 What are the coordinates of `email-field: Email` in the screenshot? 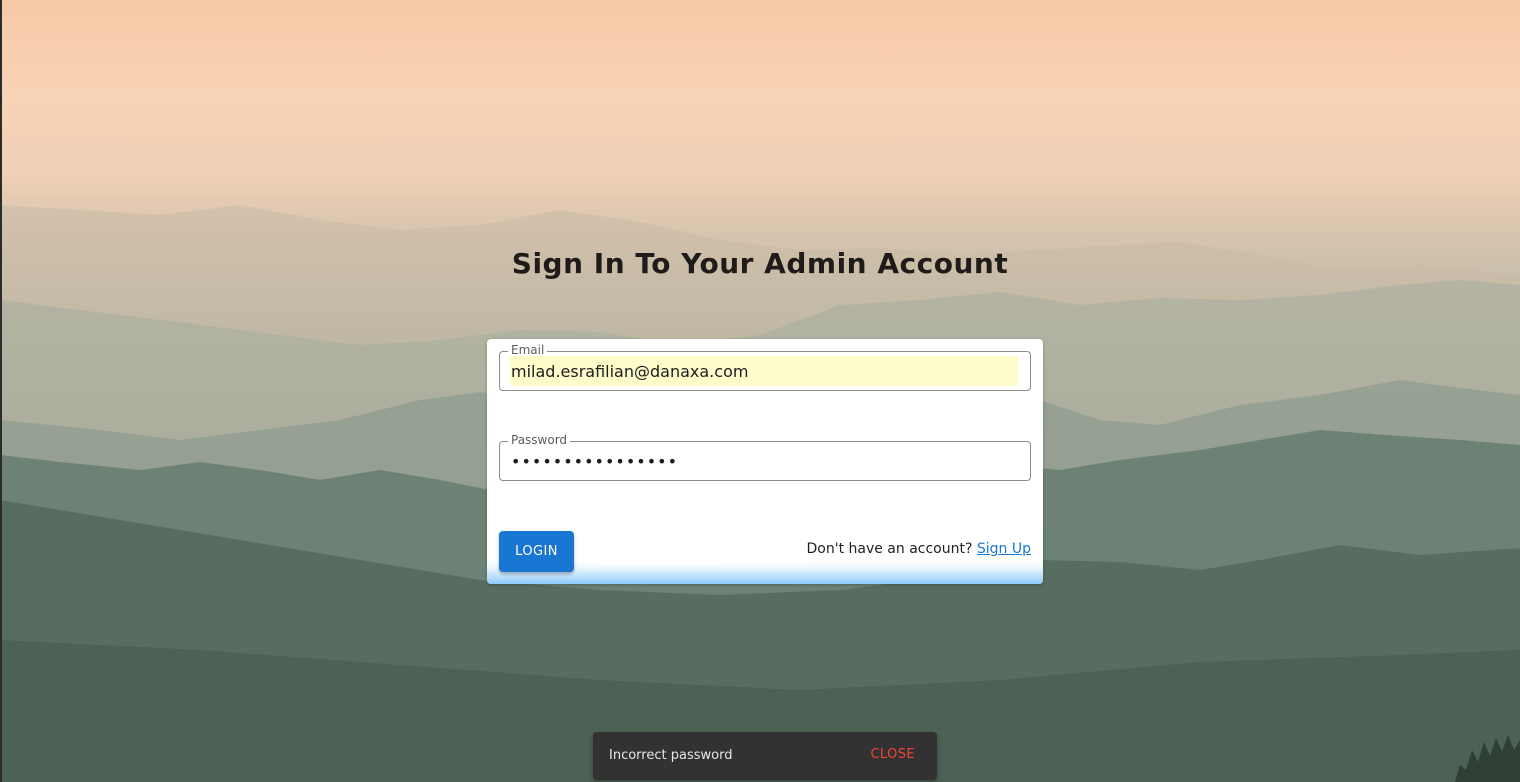 It's located at (765, 367).